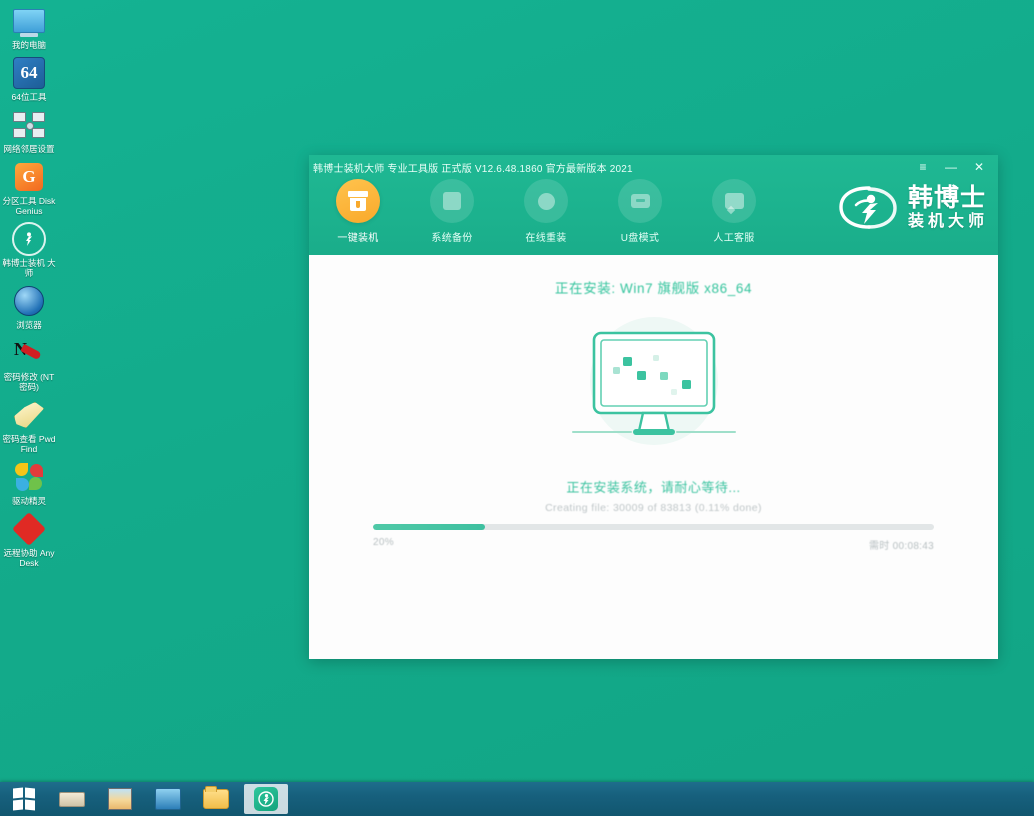  I want to click on nav-item-install: 一键装机, so click(358, 211).